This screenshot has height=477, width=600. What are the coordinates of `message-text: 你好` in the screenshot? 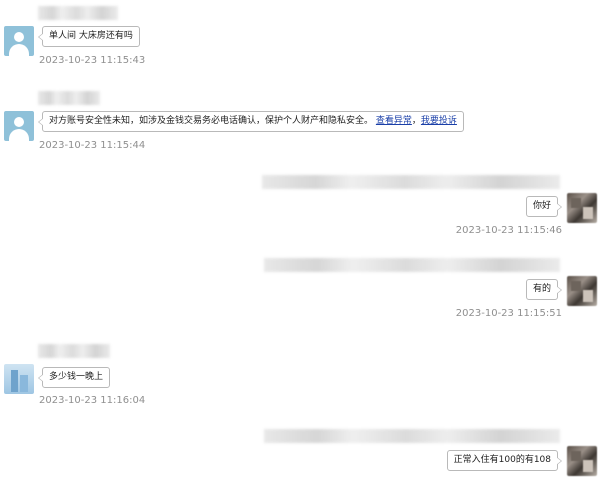 It's located at (541, 206).